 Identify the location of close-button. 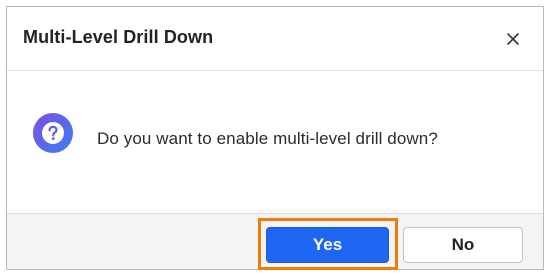
(513, 39).